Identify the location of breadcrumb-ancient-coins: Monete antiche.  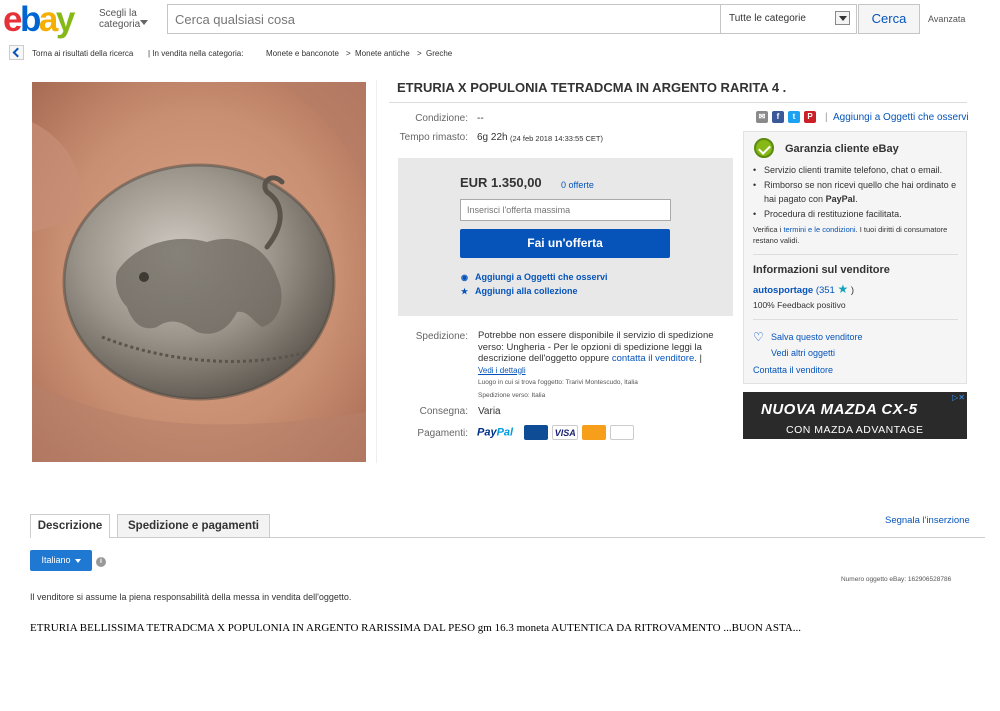
(382, 53).